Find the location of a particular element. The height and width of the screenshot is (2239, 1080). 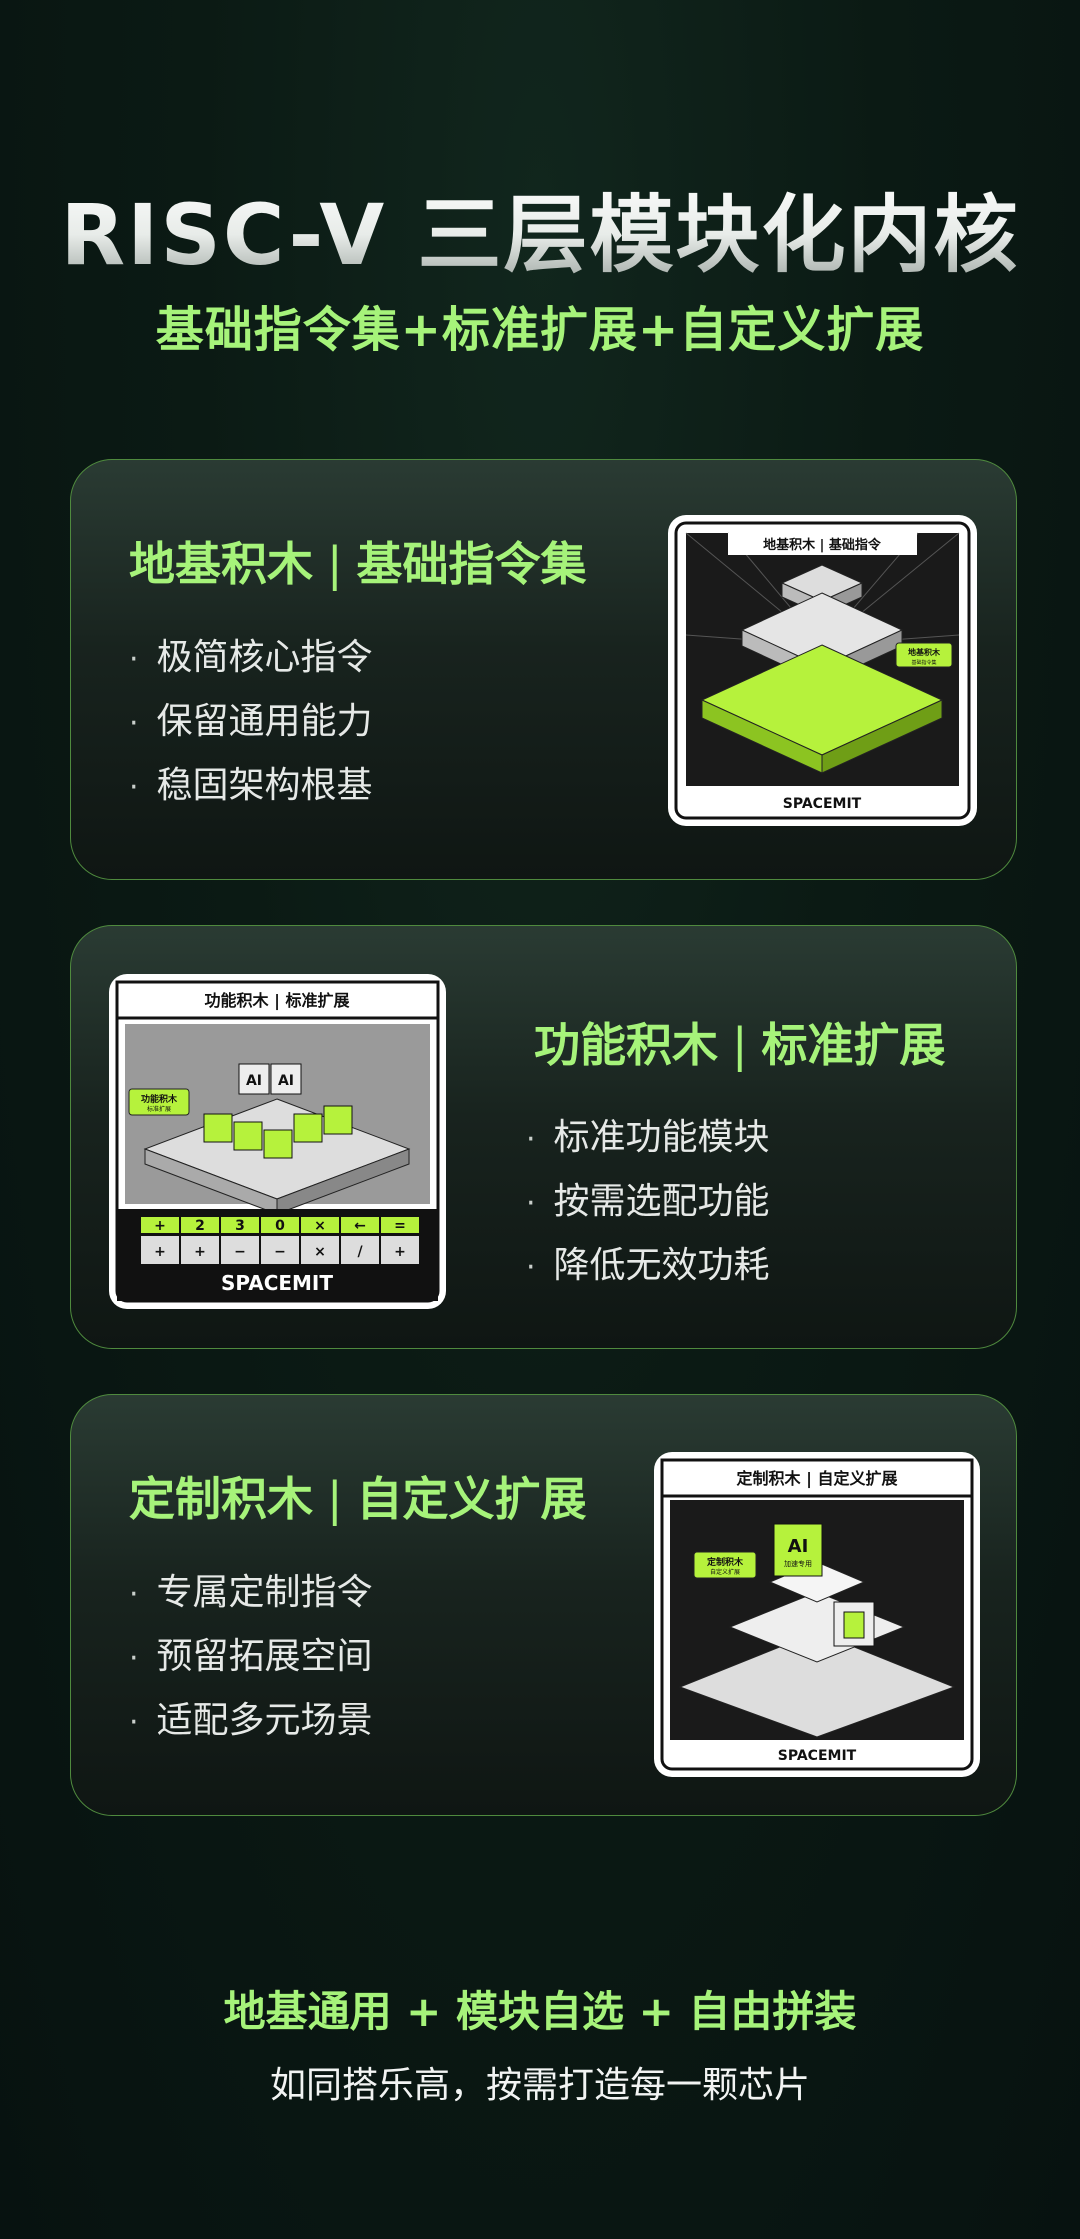

card-title: 地基积木 | 基础指令集 is located at coordinates (358, 561).